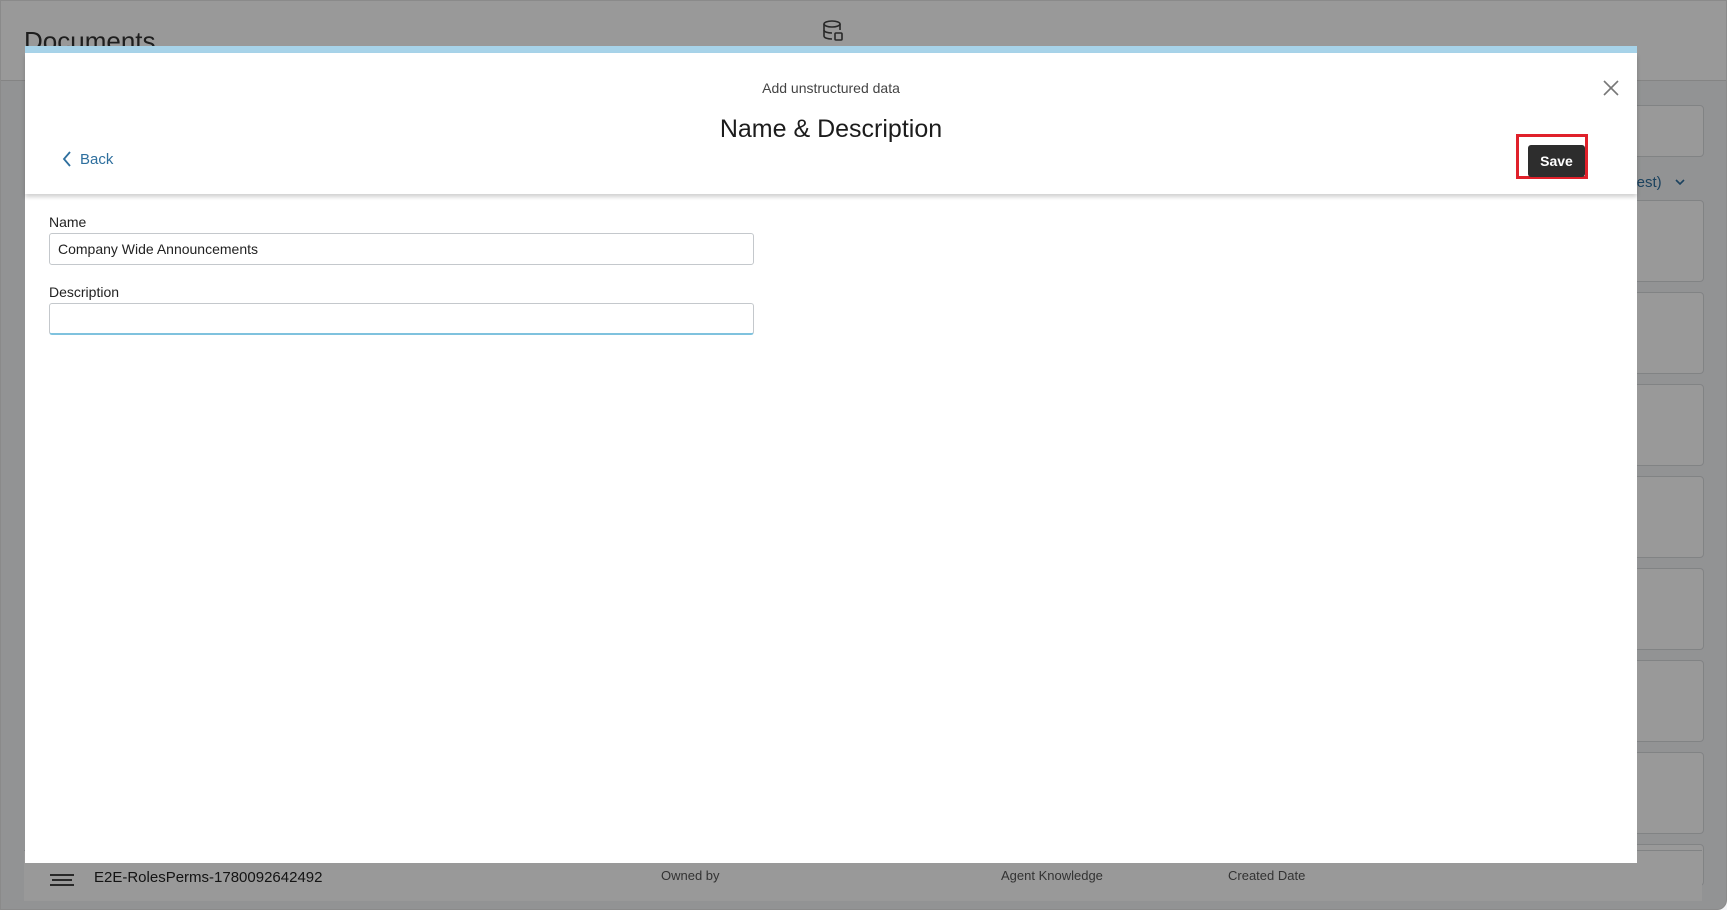 The image size is (1727, 910). I want to click on name-input, so click(401, 249).